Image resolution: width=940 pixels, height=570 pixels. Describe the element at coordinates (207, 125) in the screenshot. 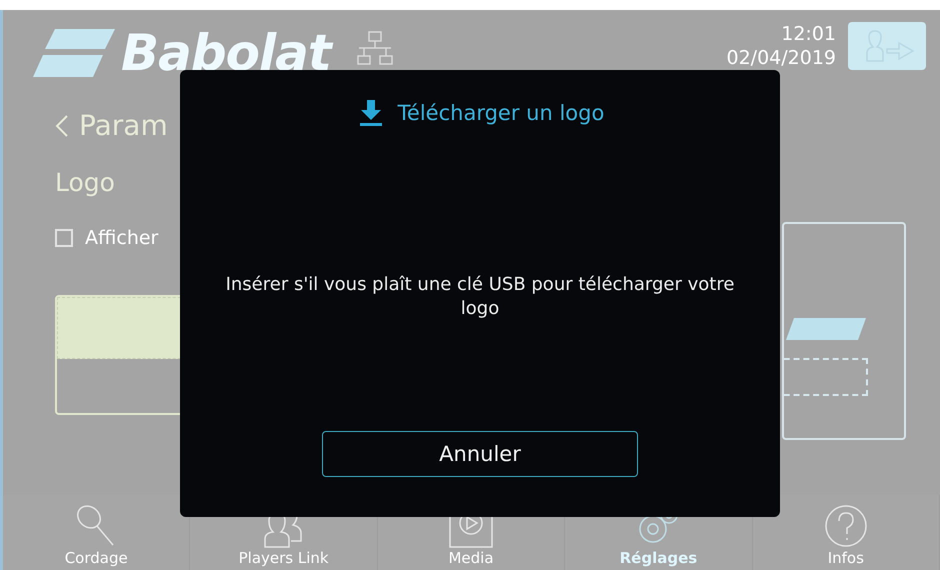

I see `back-link: Param` at that location.